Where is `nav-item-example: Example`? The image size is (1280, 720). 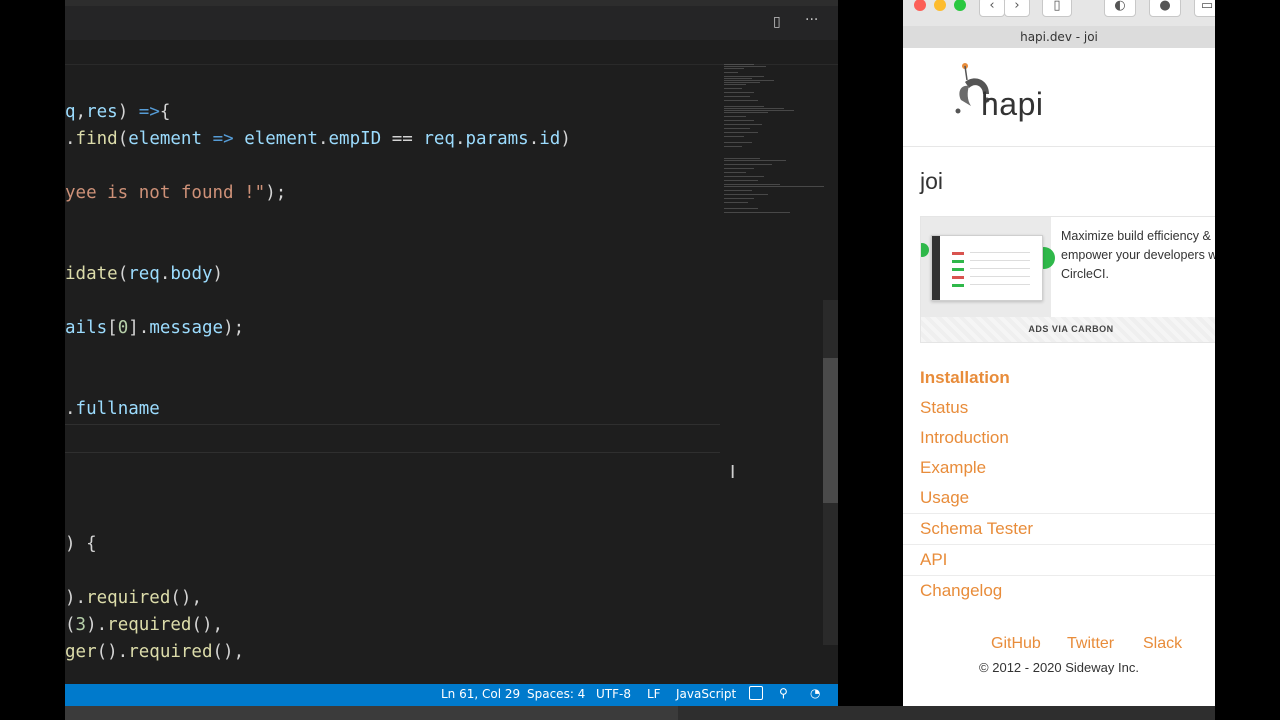
nav-item-example: Example is located at coordinates (953, 468).